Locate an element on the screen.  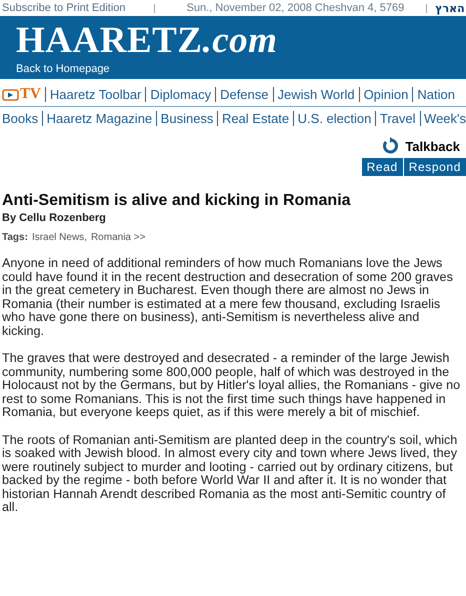
refresh-arrow-icon is located at coordinates (391, 146).